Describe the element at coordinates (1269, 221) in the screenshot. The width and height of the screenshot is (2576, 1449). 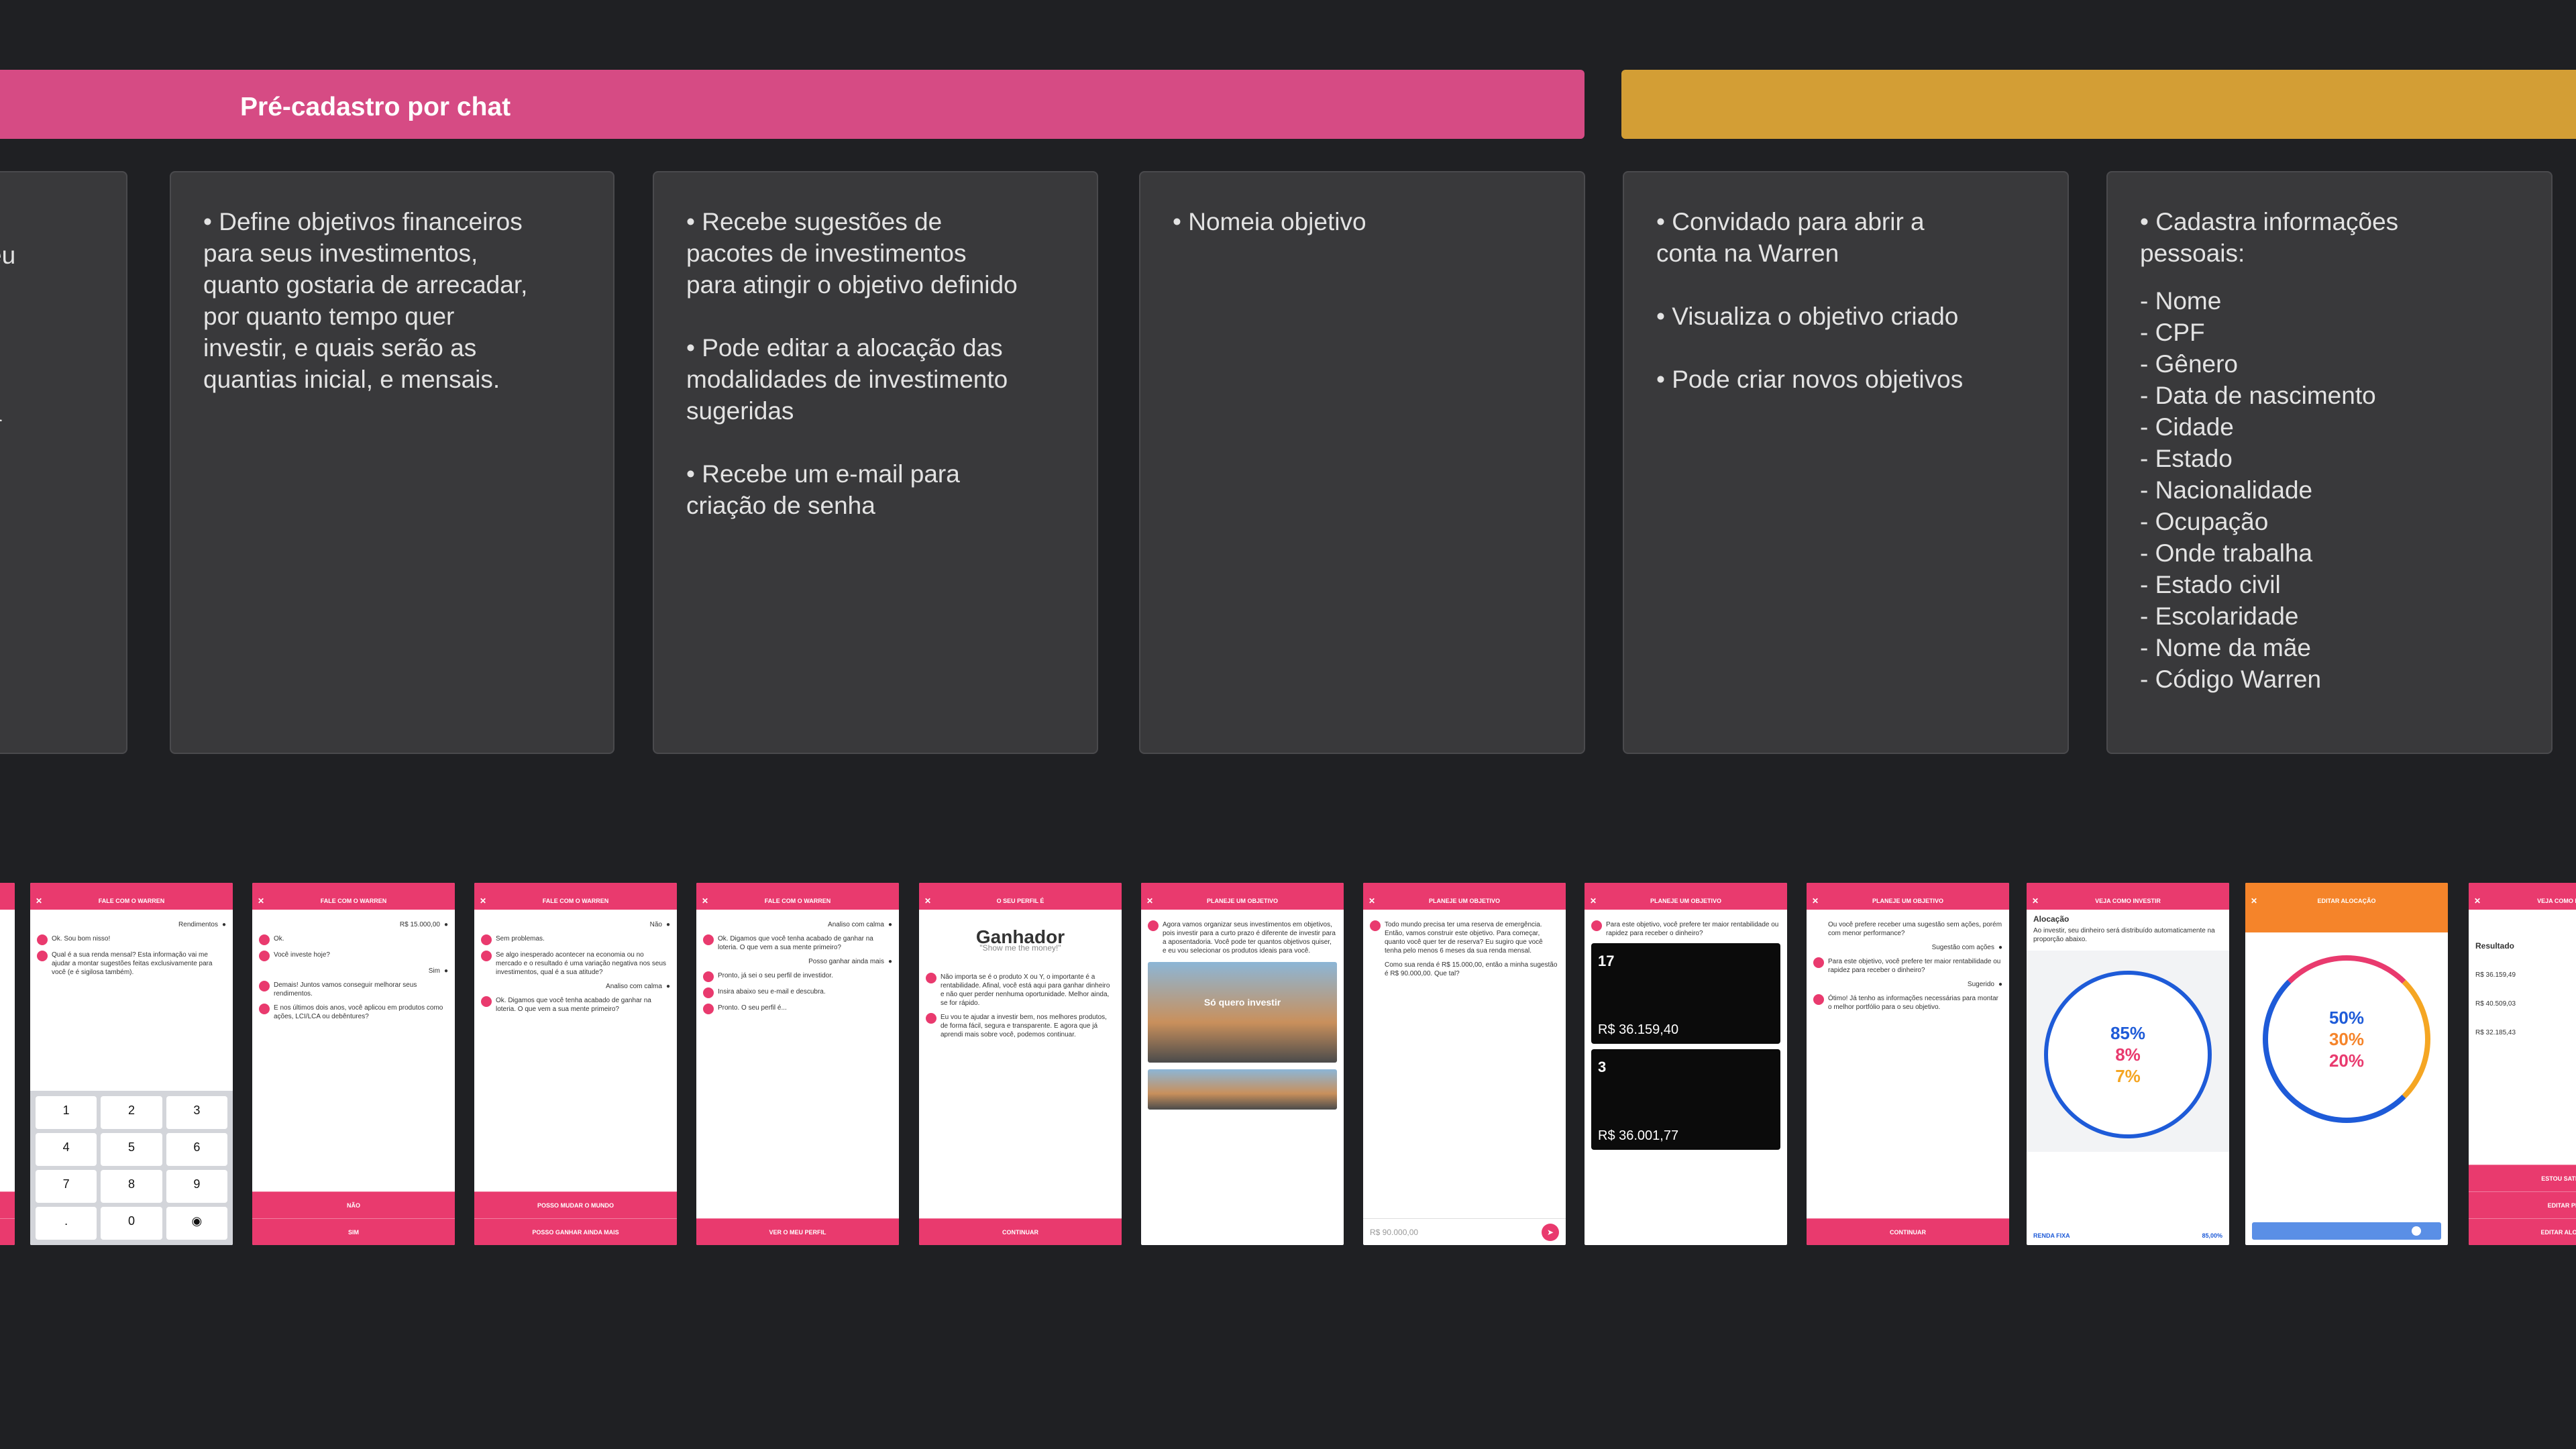
I see `card-text: • Nomeia objetivo` at that location.